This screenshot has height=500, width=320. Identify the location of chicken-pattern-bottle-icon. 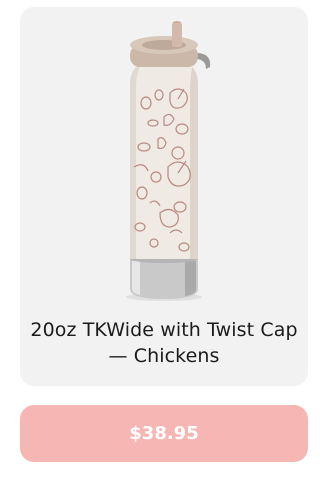
(168, 161).